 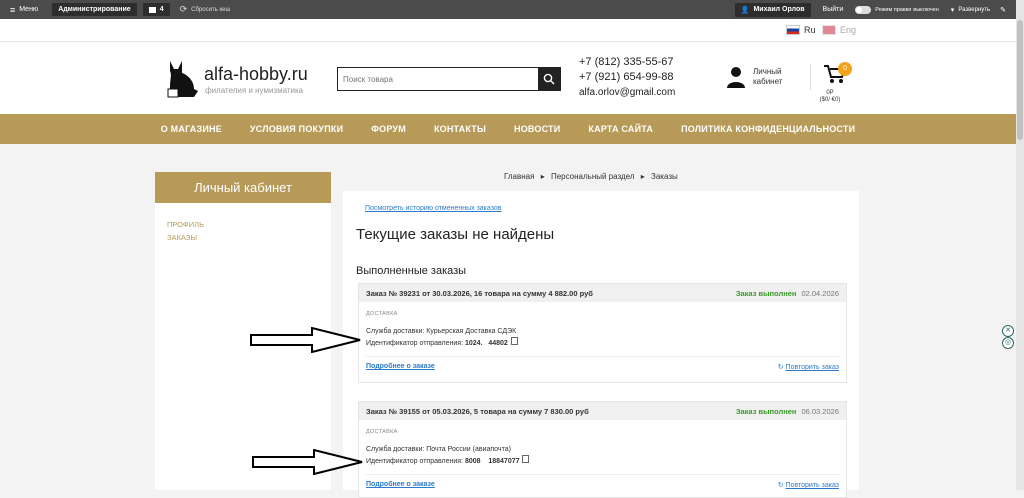 What do you see at coordinates (664, 176) in the screenshot?
I see `breadcrumb-orders: Заказы` at bounding box center [664, 176].